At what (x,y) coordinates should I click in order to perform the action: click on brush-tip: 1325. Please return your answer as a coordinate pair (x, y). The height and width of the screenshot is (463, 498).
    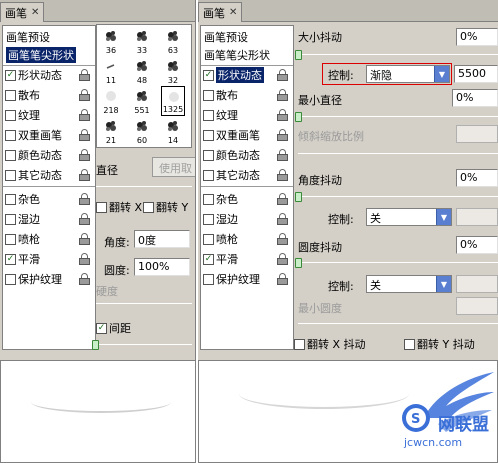
    Looking at the image, I should click on (173, 101).